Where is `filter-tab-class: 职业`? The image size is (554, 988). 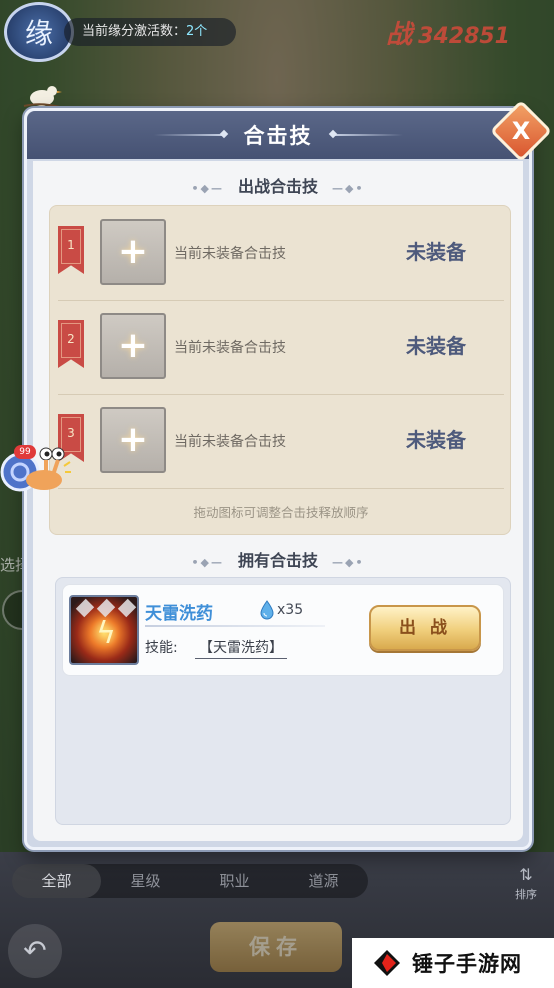
filter-tab-class: 职业 is located at coordinates (234, 881).